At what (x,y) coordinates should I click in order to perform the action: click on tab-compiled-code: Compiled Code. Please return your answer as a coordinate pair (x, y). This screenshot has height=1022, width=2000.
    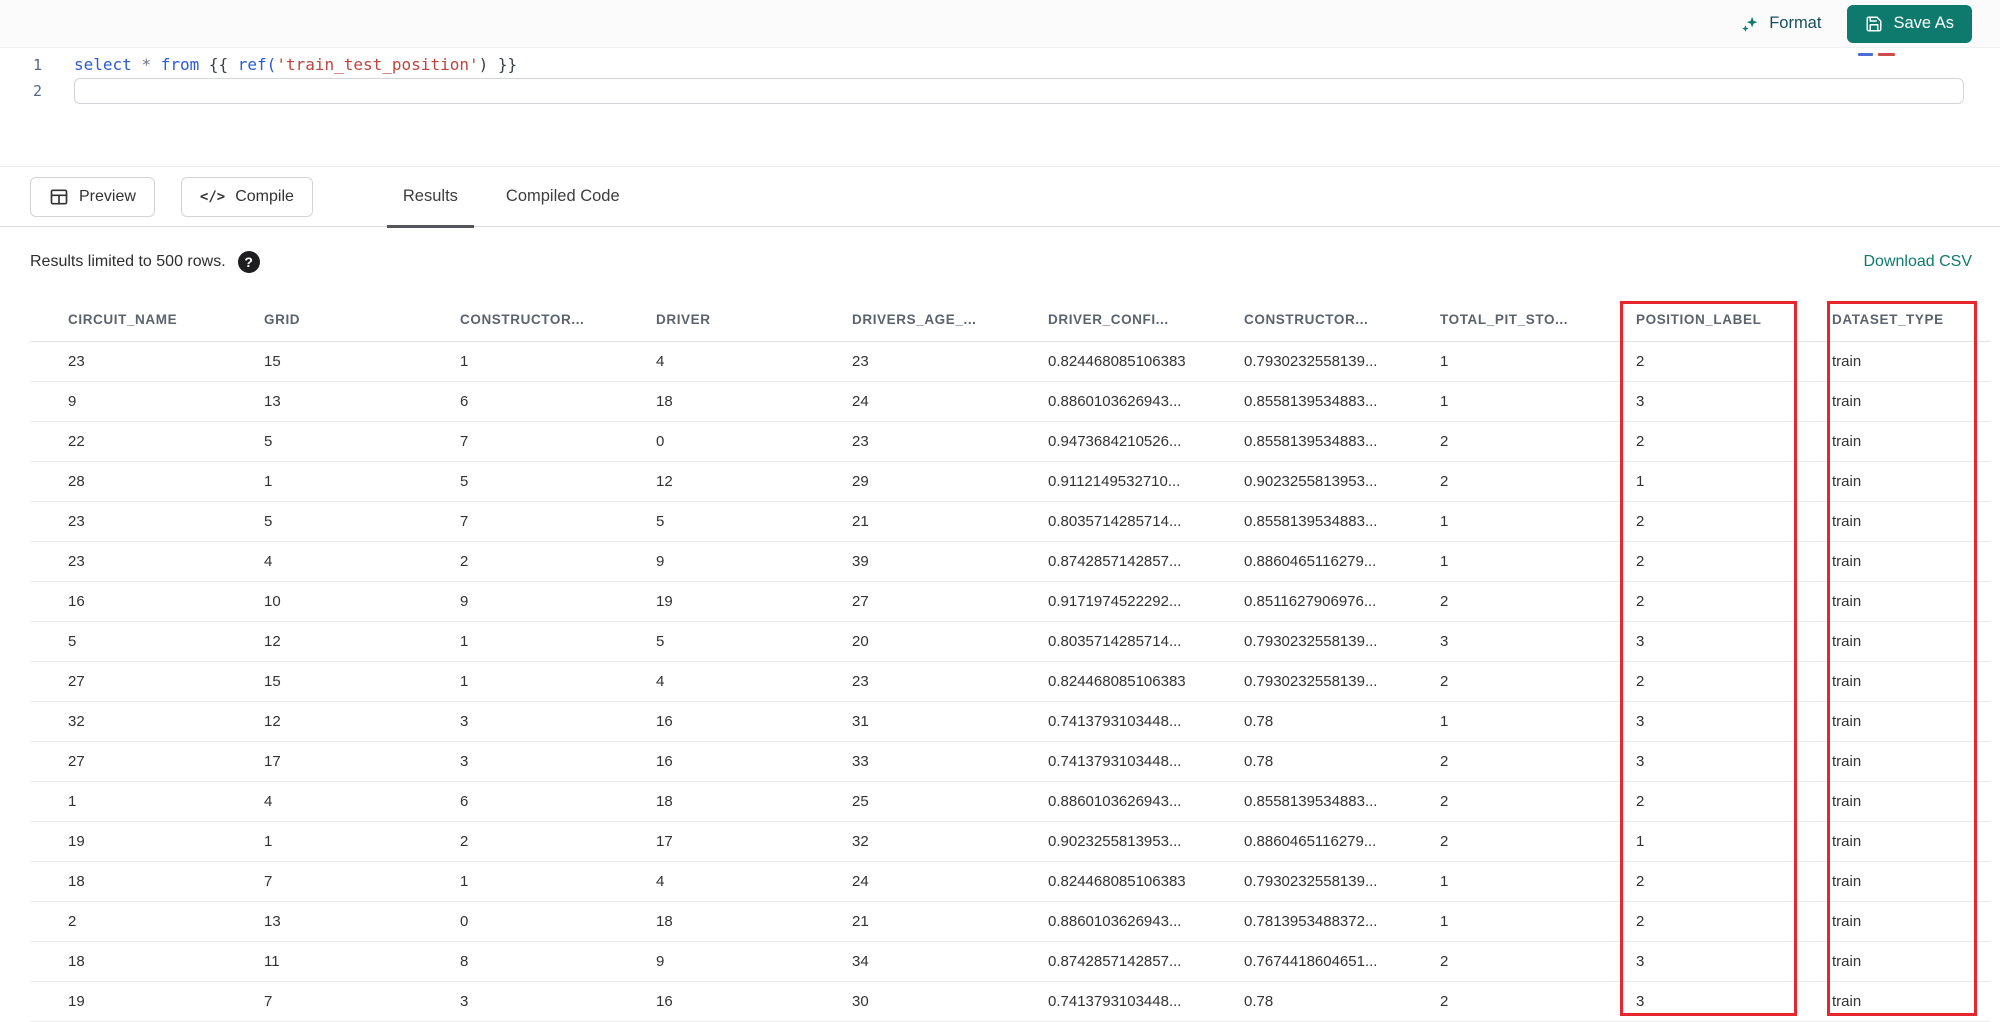
    Looking at the image, I should click on (563, 197).